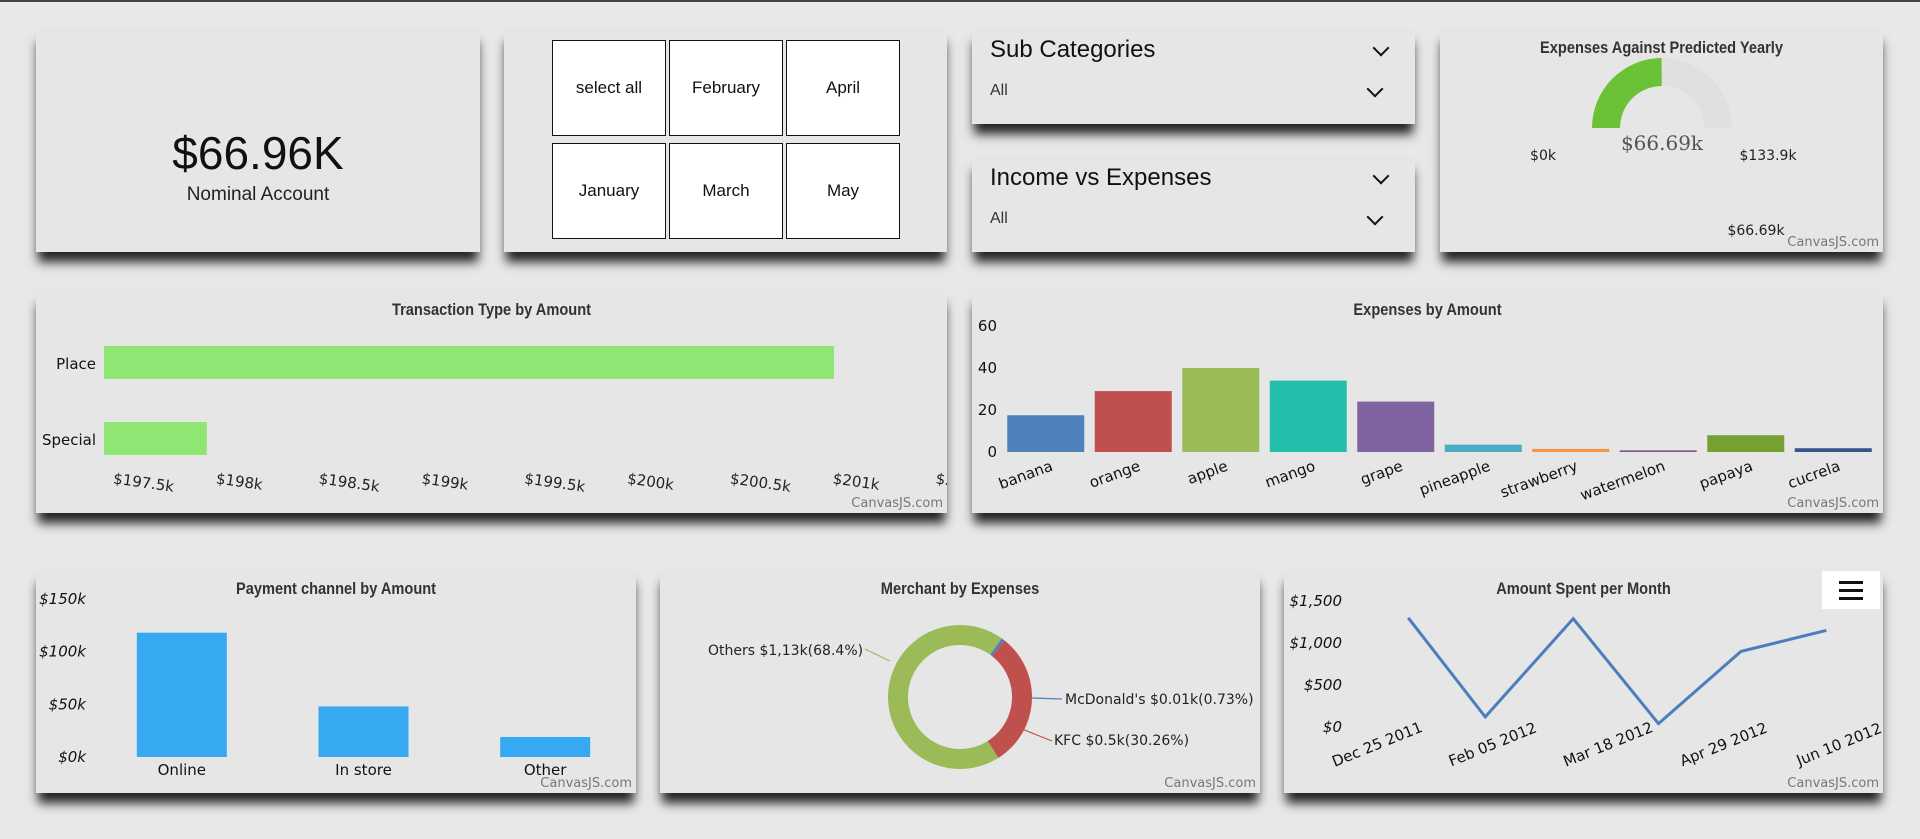 This screenshot has width=1920, height=839. I want to click on sub-categories-title: Sub Categories, so click(1073, 49).